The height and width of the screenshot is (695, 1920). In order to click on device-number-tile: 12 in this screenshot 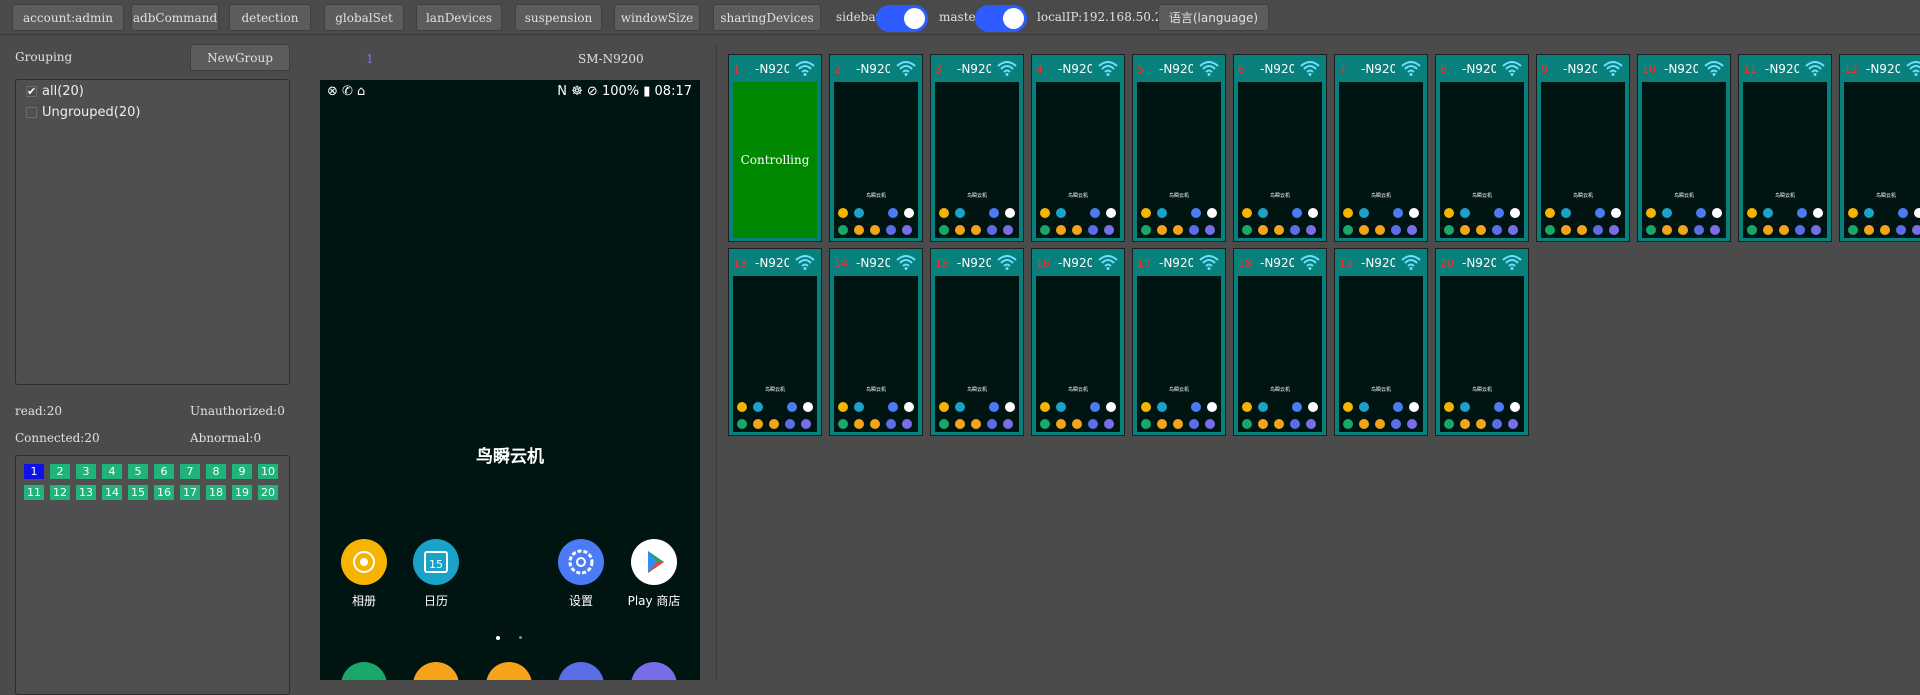, I will do `click(60, 492)`.